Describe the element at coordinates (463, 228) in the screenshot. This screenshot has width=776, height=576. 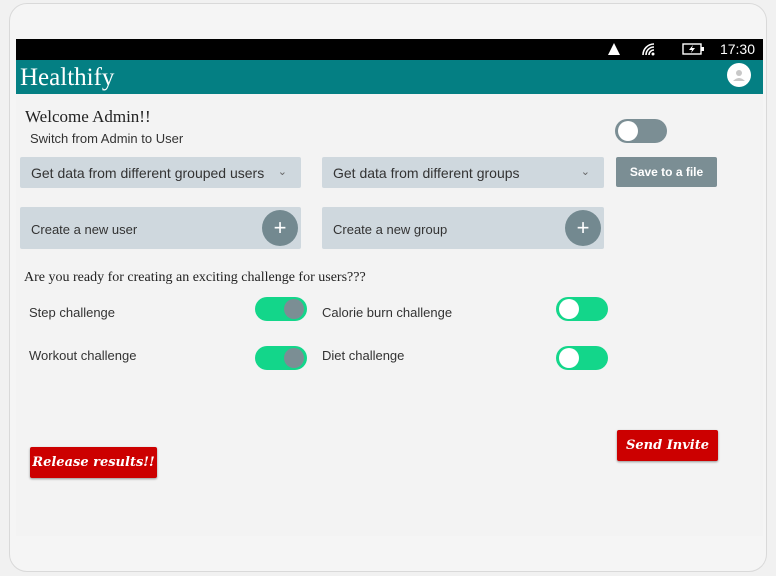
I see `create-group-row: Create a new group +` at that location.